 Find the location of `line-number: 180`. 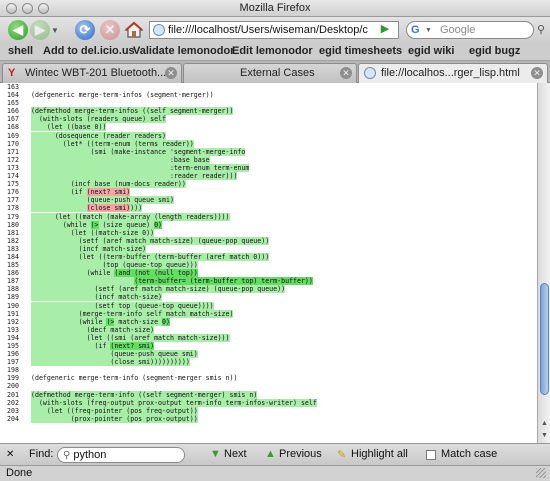

line-number: 180 is located at coordinates (13, 224).